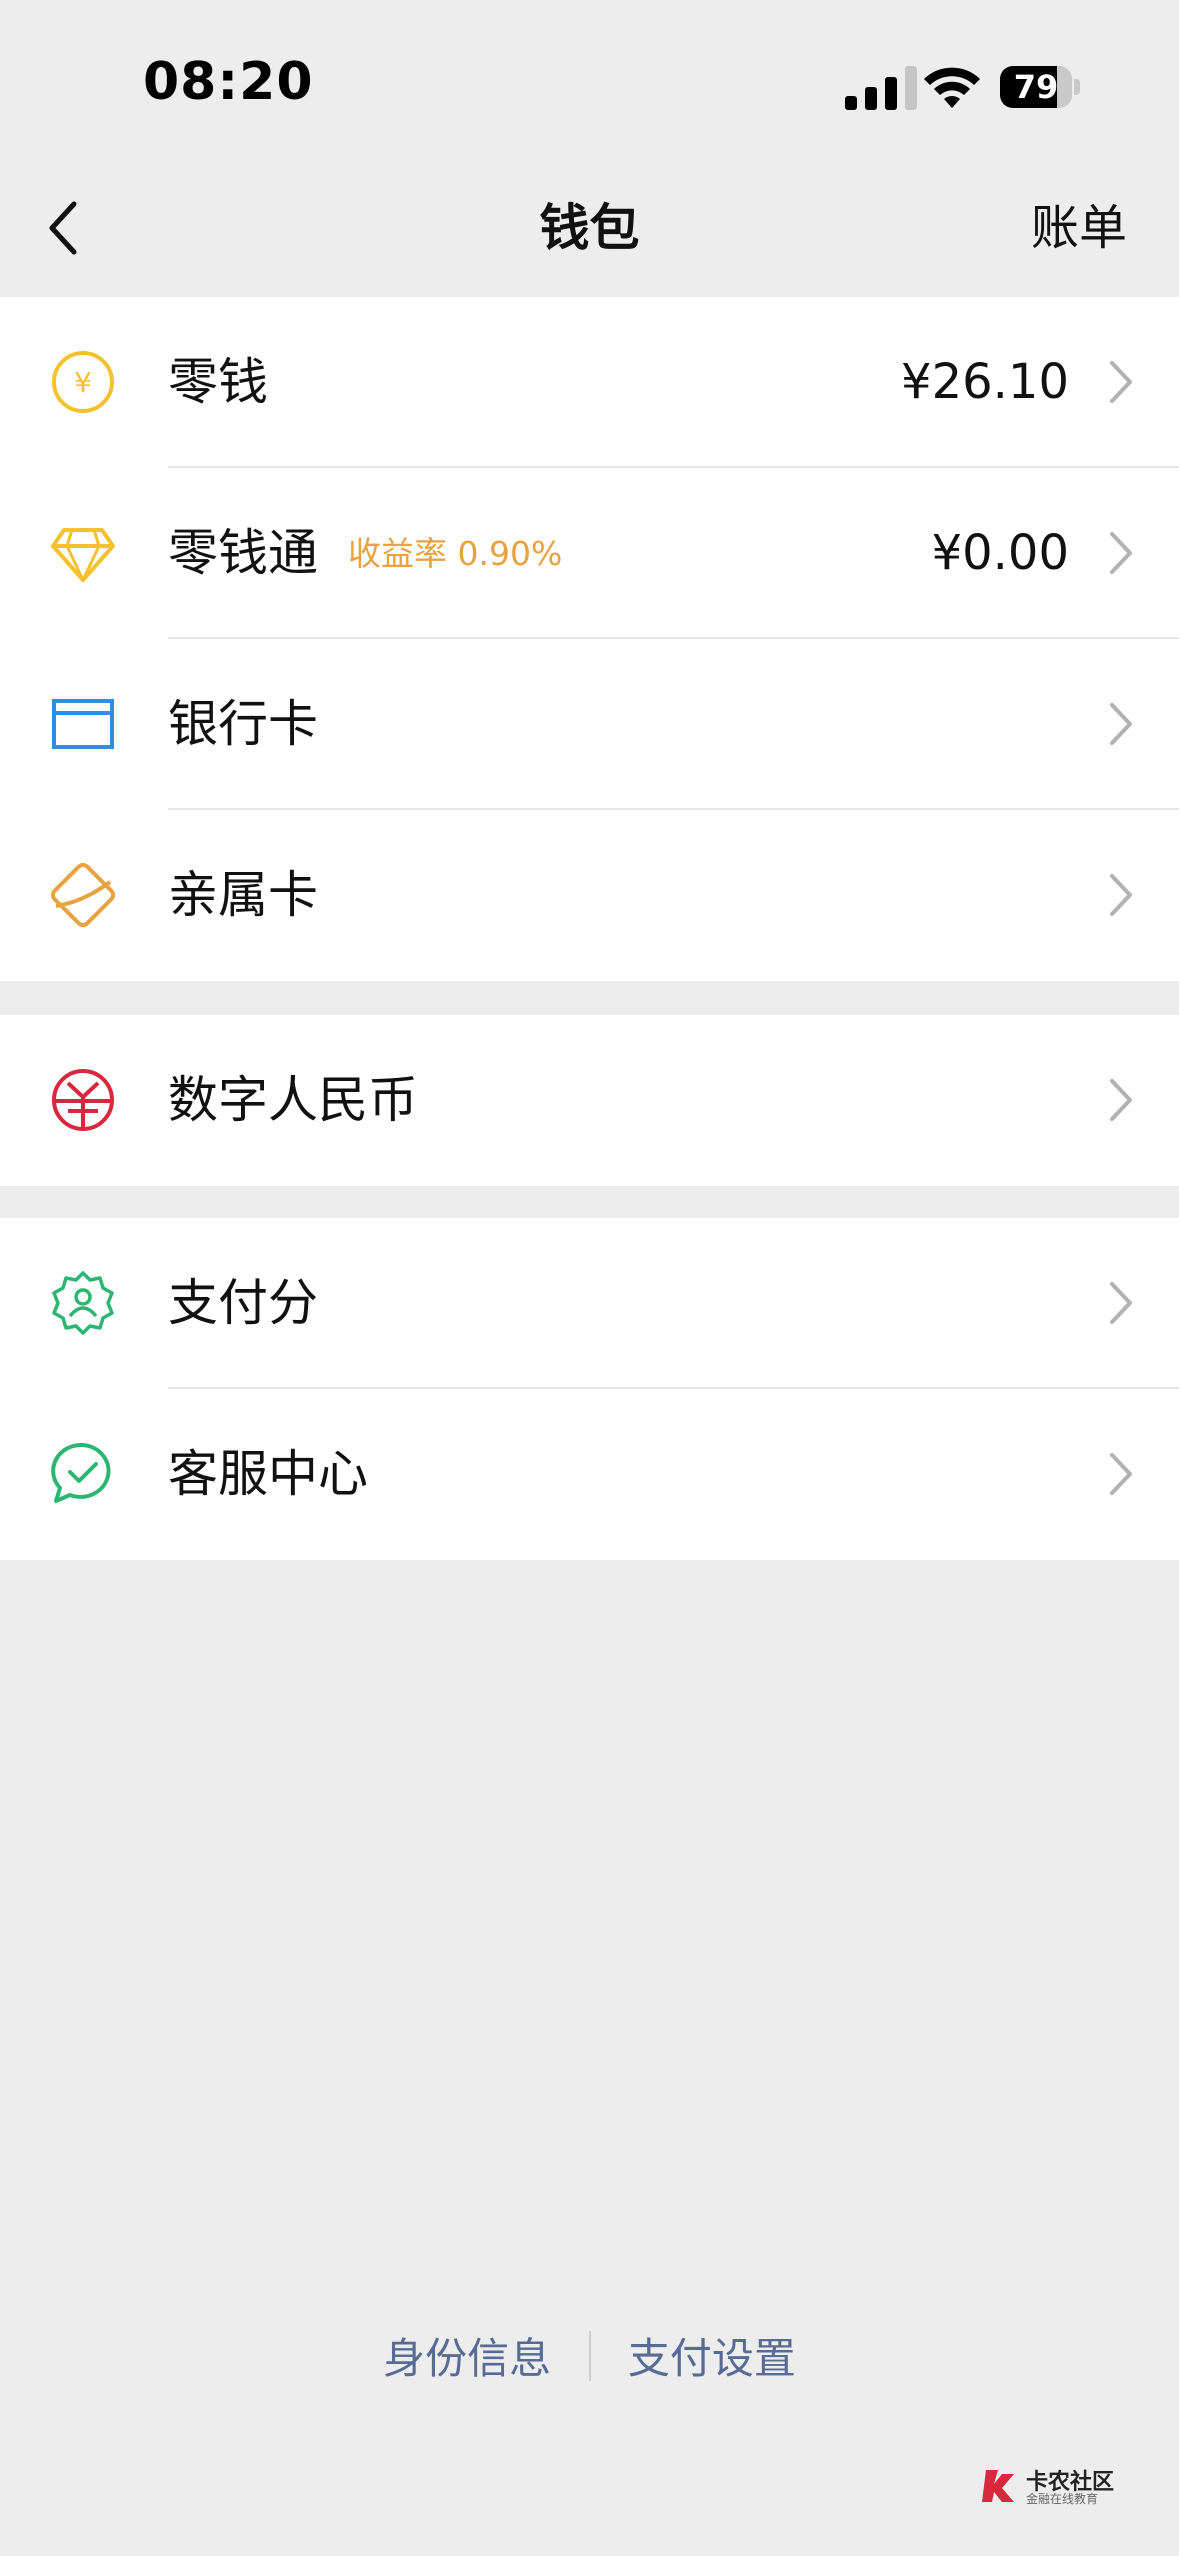 This screenshot has height=2556, width=1179. I want to click on identity-info-link: 身份信息, so click(467, 2355).